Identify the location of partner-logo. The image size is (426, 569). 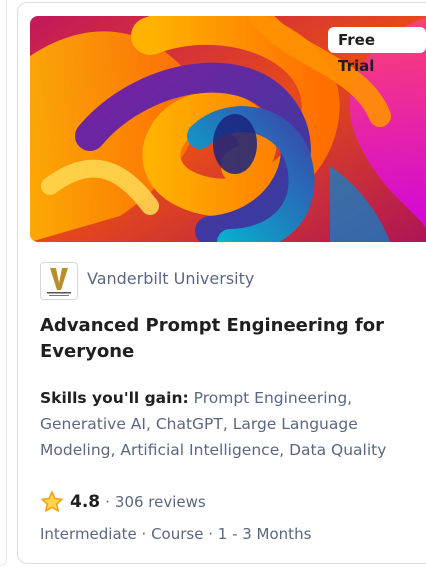
(59, 281).